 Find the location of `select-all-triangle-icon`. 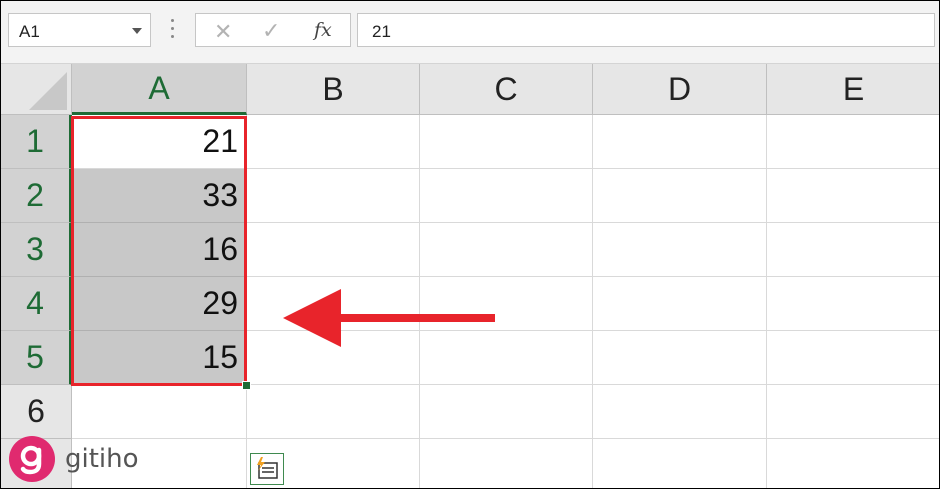

select-all-triangle-icon is located at coordinates (48, 91).